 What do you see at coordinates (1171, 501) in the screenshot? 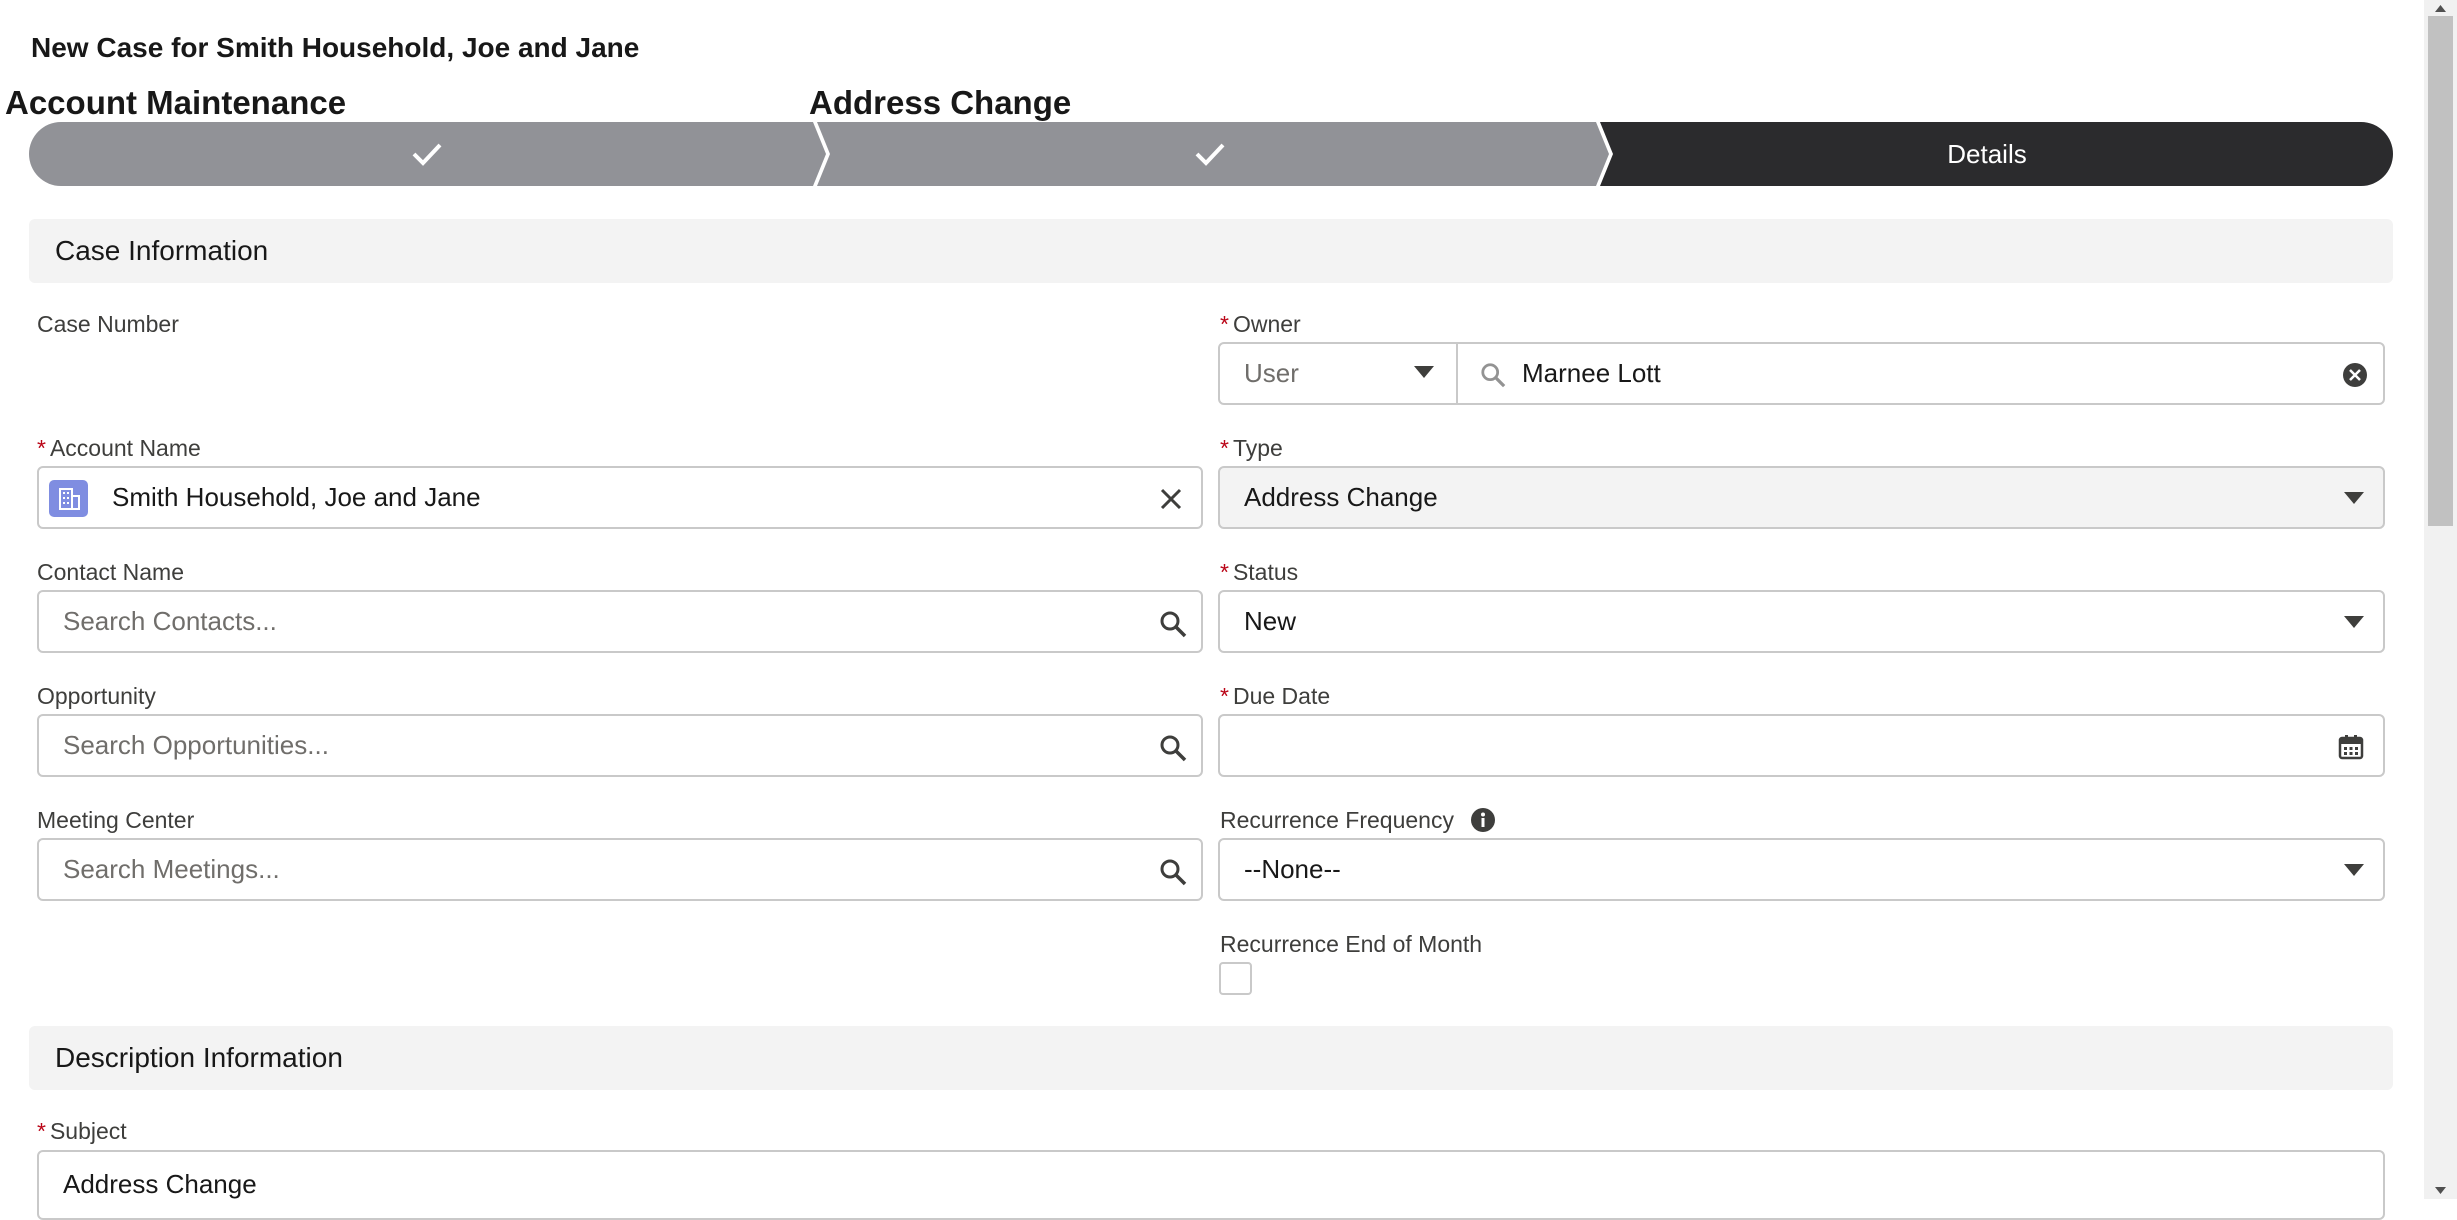
I see `clear-icon` at bounding box center [1171, 501].